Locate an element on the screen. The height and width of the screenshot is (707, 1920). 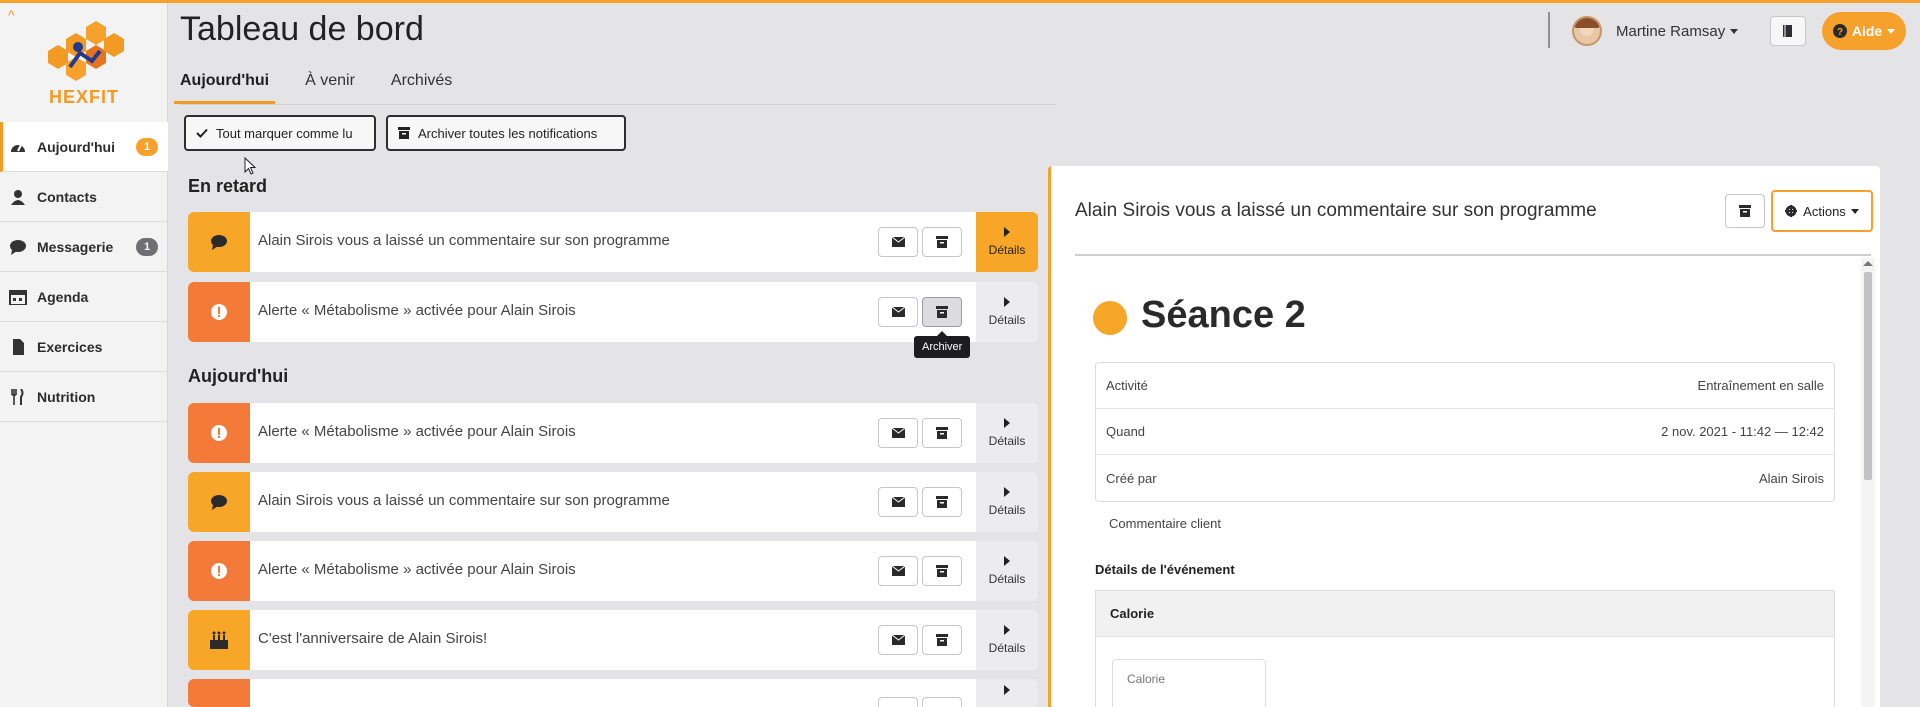
sidebar-item-exercices: Exercices is located at coordinates (84, 347).